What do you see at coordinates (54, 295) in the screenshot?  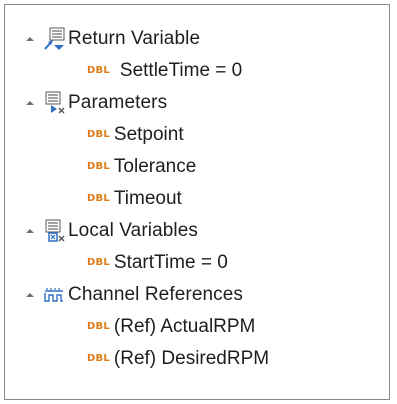 I see `channel-references-icon` at bounding box center [54, 295].